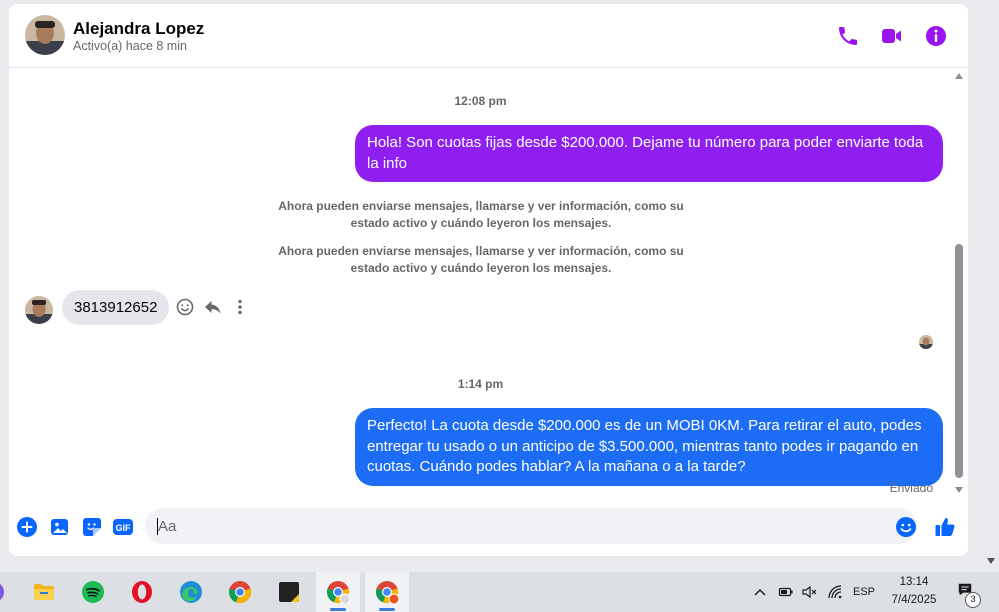  I want to click on taskbar-file-explorer, so click(44, 592).